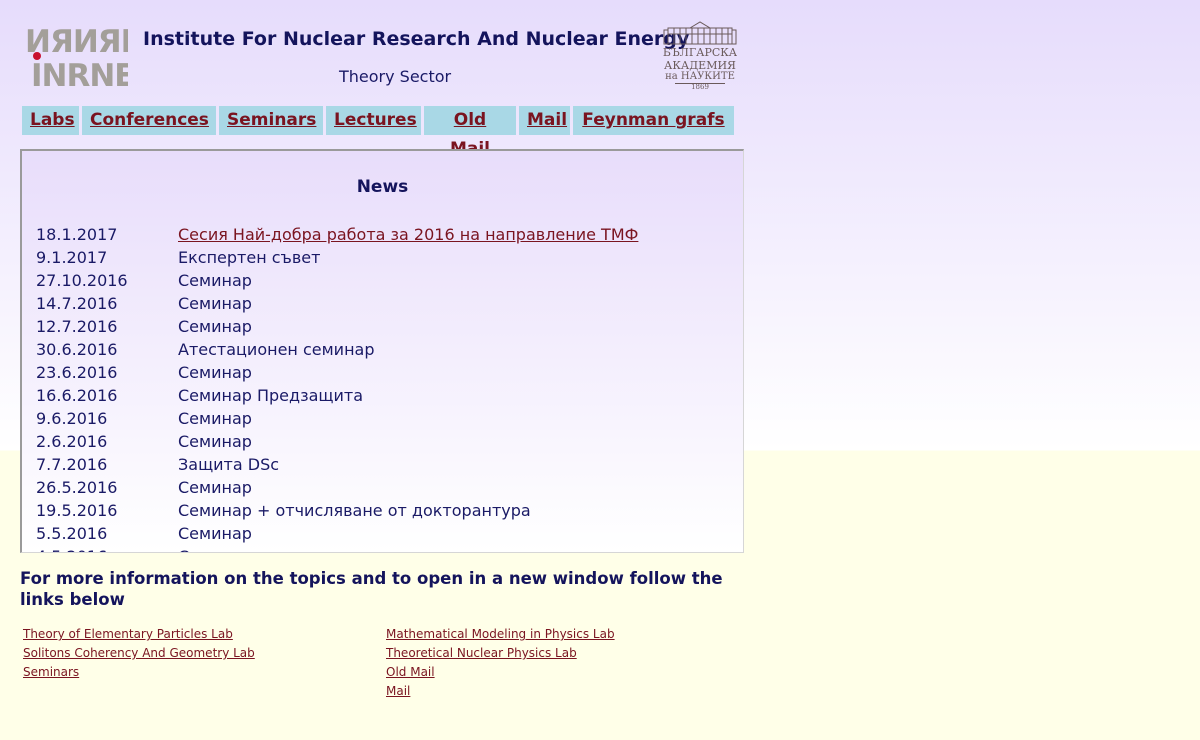 This screenshot has height=740, width=1200. I want to click on svg-text: INRNE, so click(79, 74).